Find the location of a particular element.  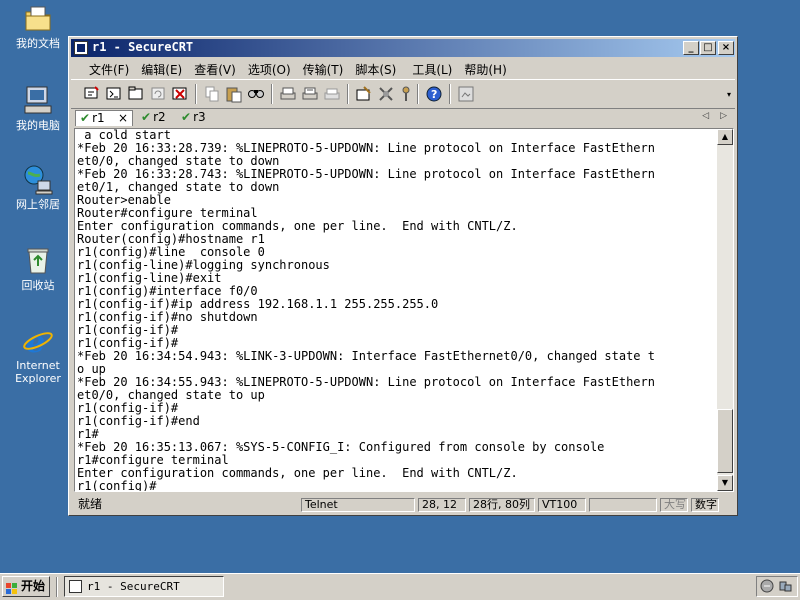

windows-flag-icon is located at coordinates (12, 587).